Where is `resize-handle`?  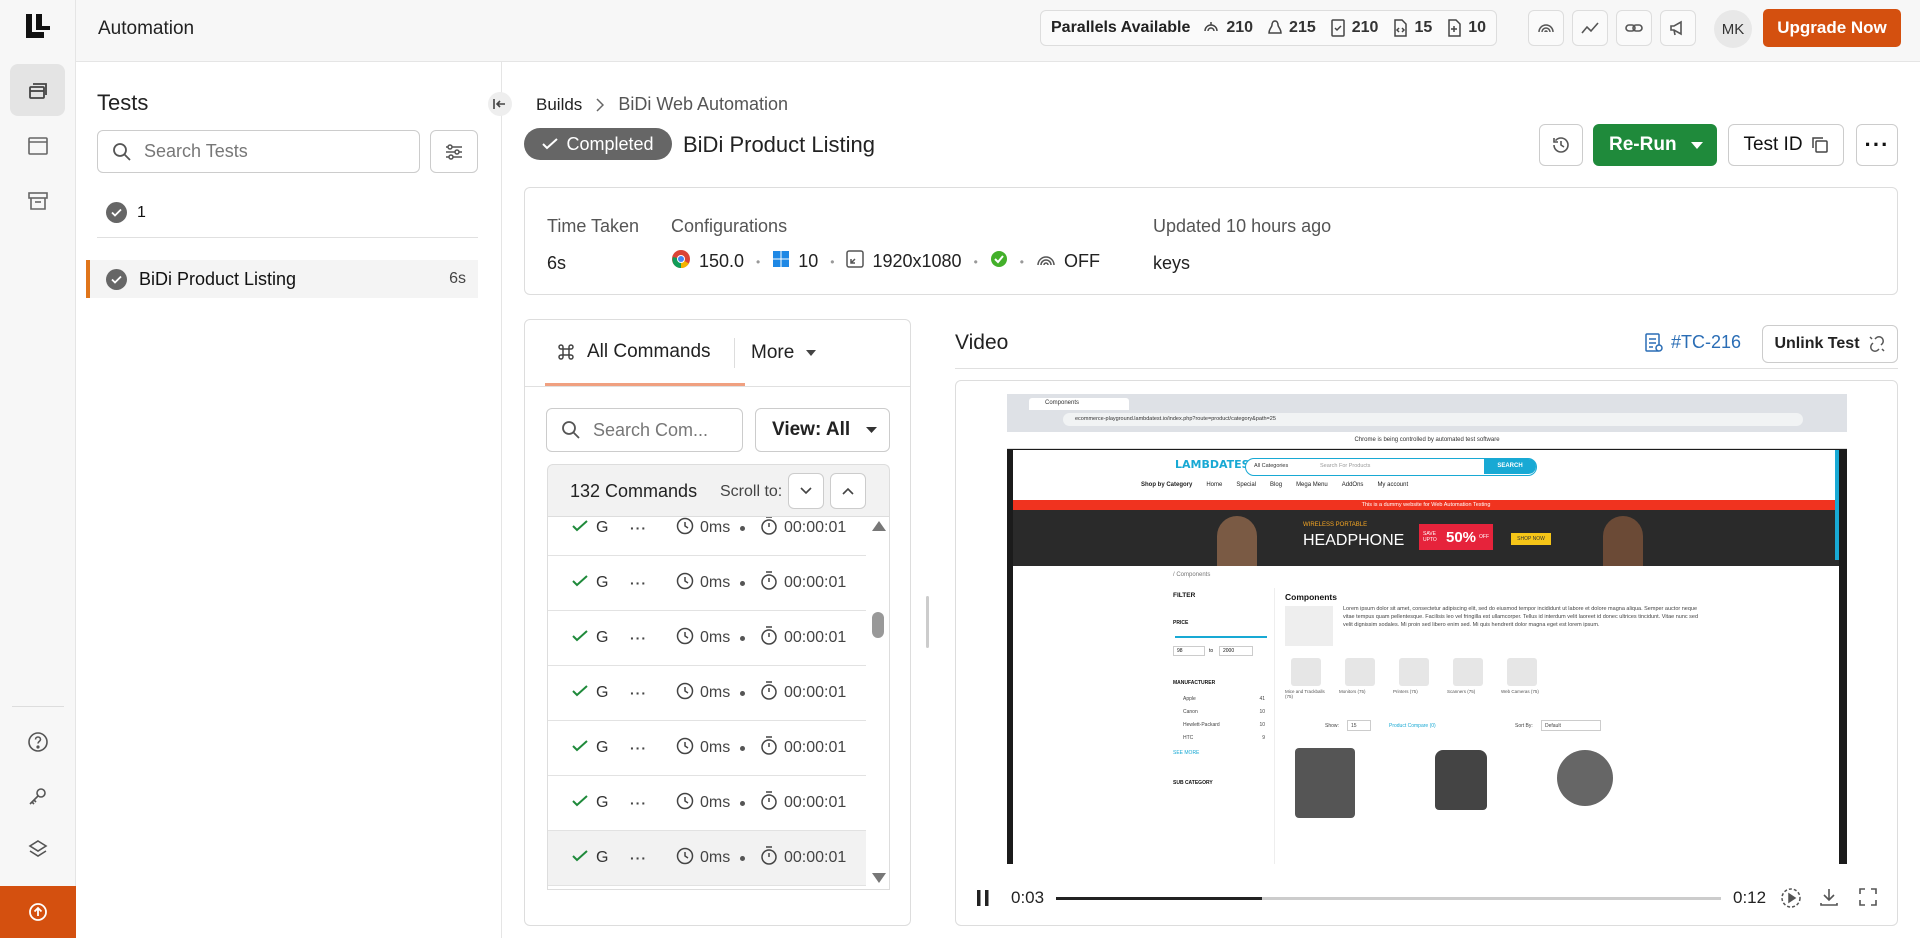 resize-handle is located at coordinates (927, 622).